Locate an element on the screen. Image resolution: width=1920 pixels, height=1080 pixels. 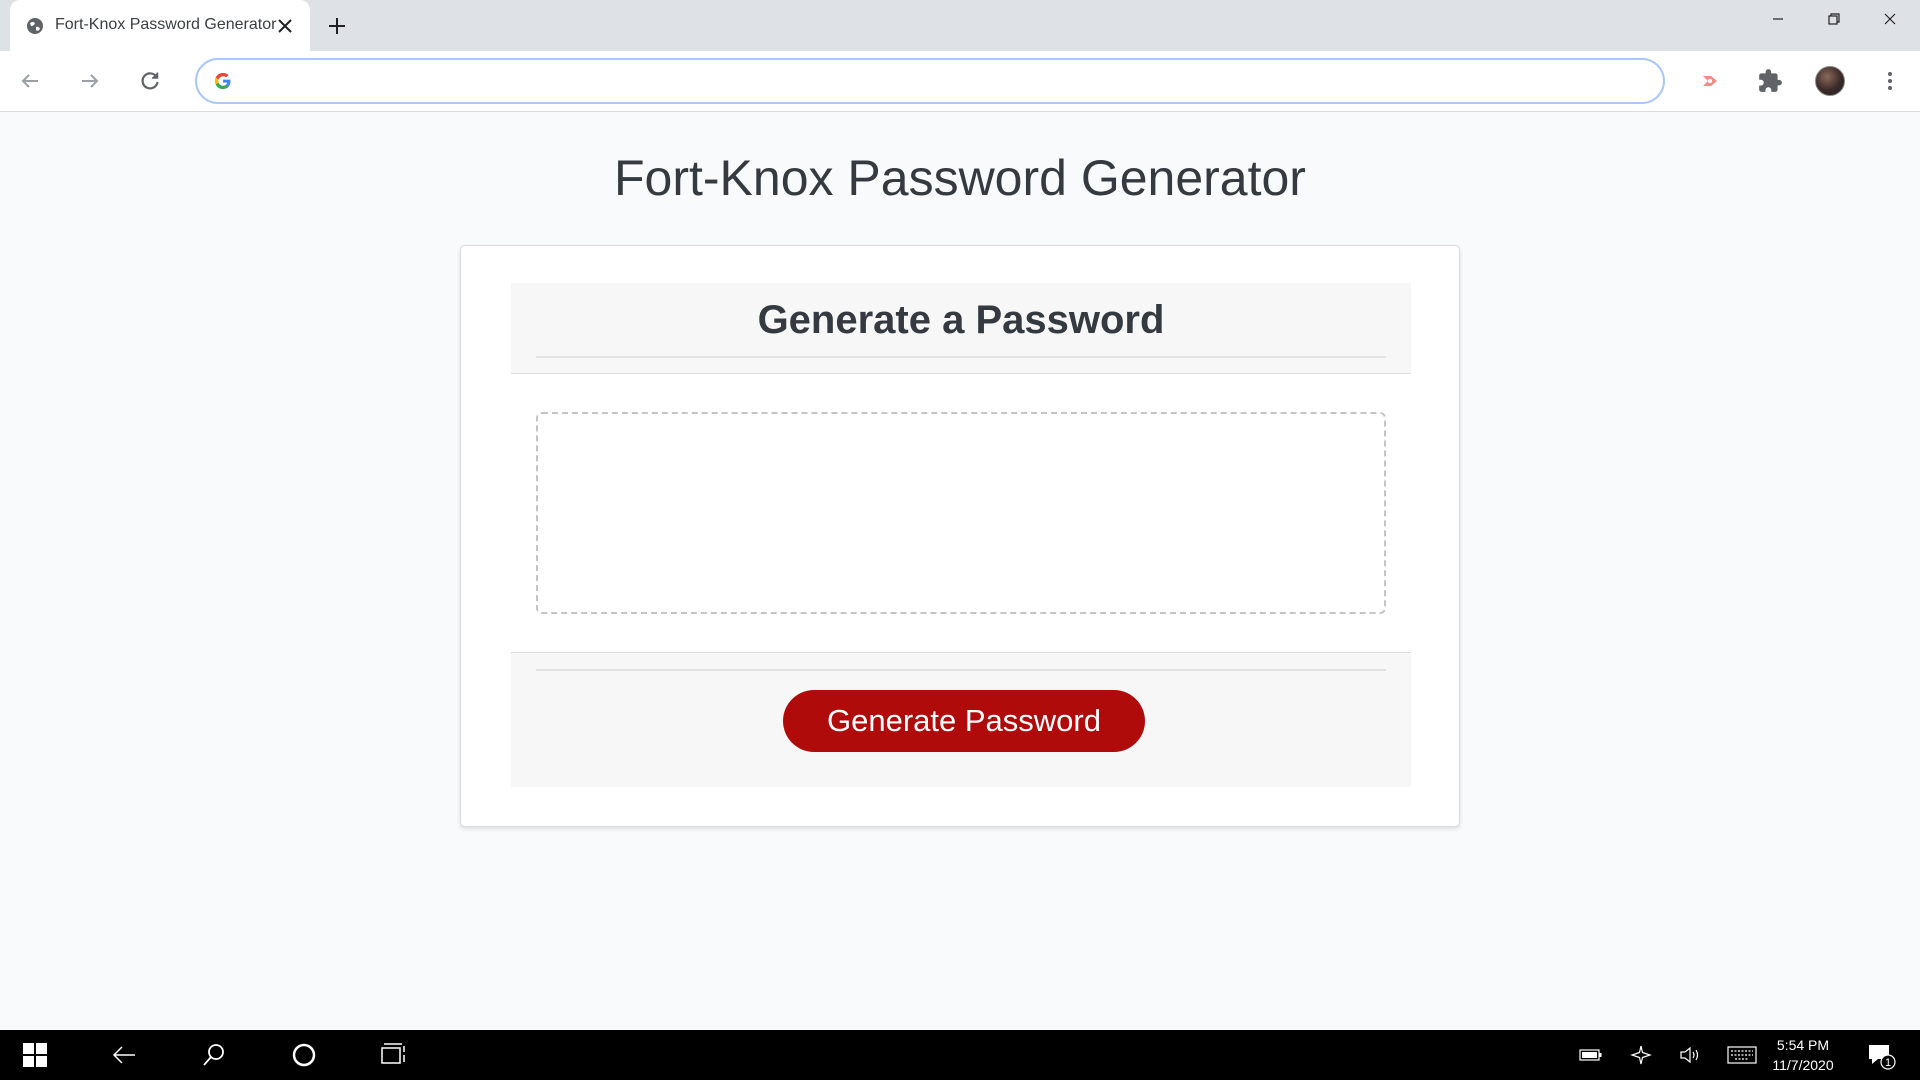
cortana-button is located at coordinates (304, 1055).